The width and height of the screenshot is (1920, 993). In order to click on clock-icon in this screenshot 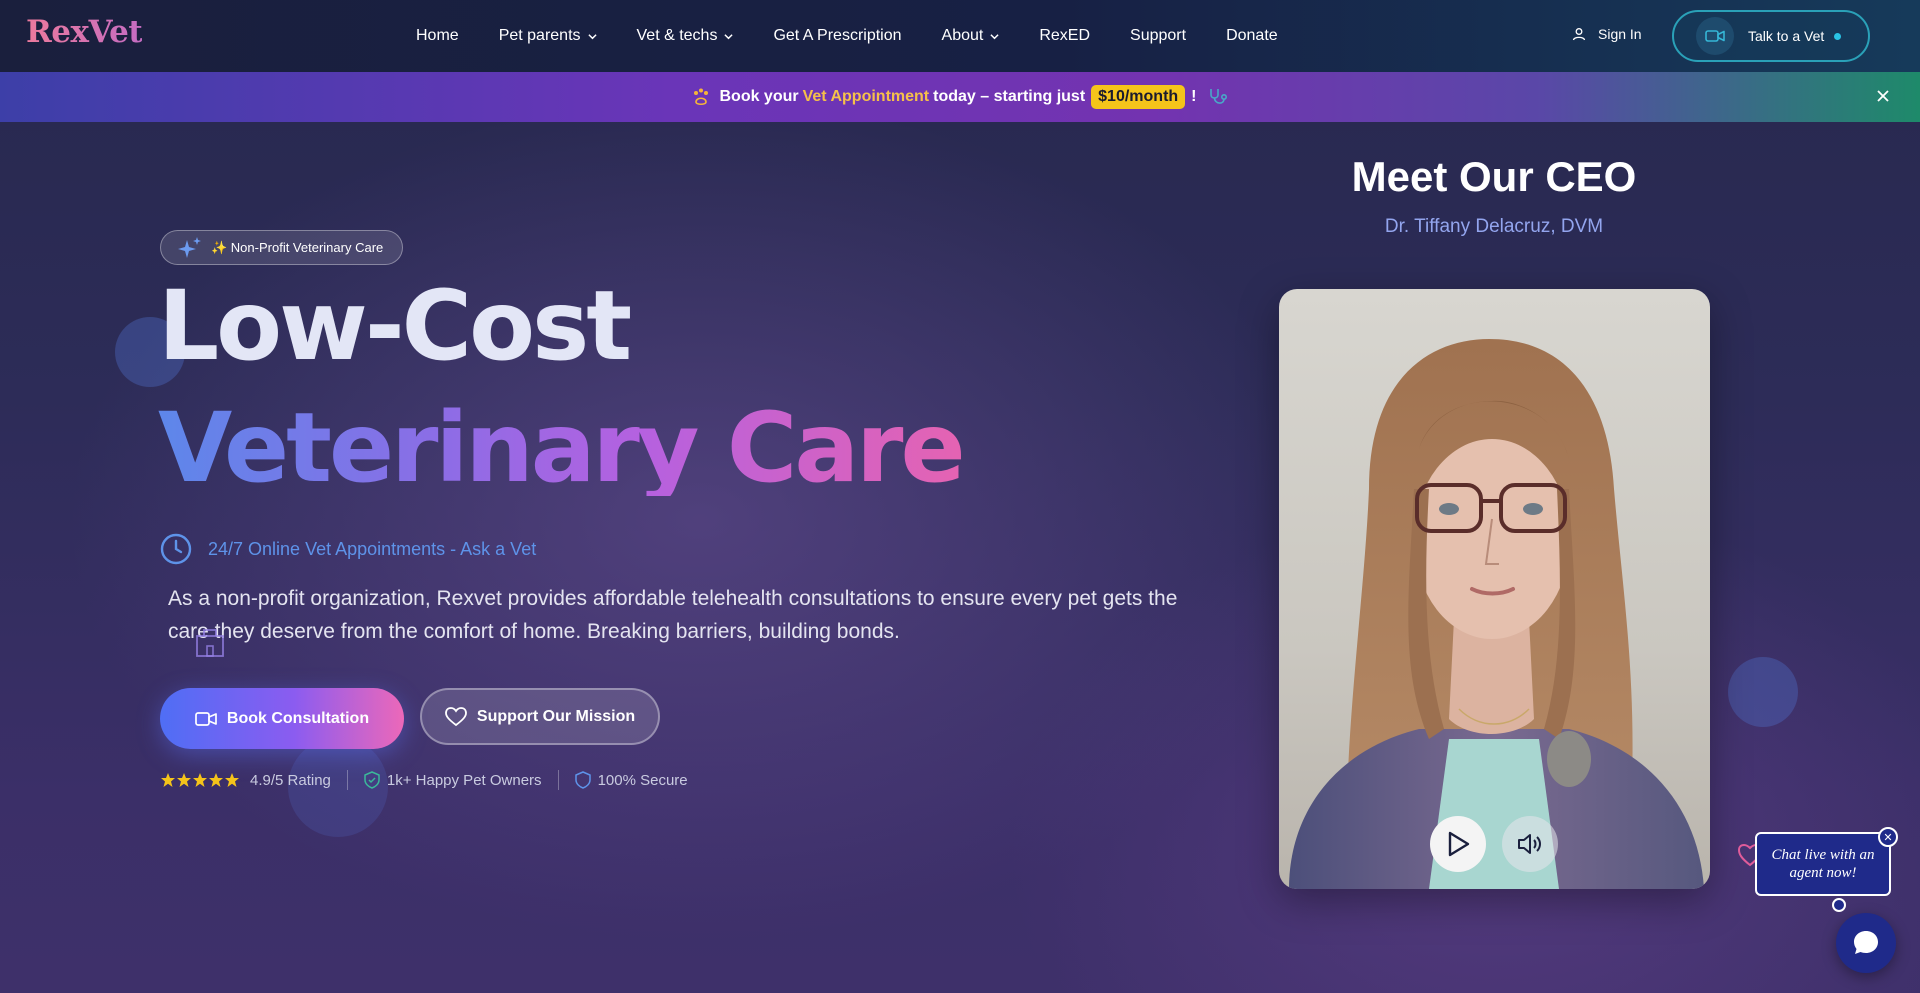, I will do `click(176, 549)`.